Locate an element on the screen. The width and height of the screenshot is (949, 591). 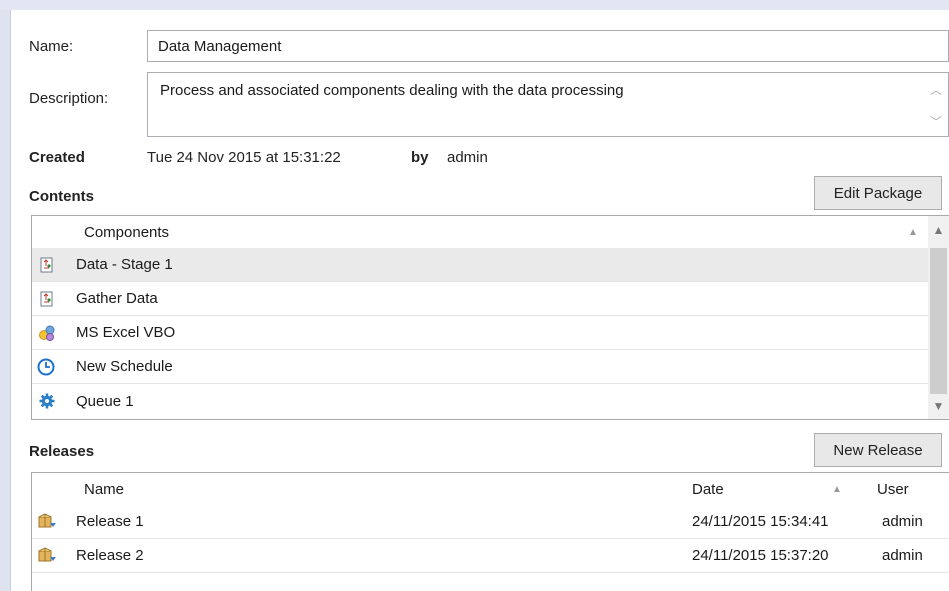
list-item: MS Excel VBO is located at coordinates (480, 333).